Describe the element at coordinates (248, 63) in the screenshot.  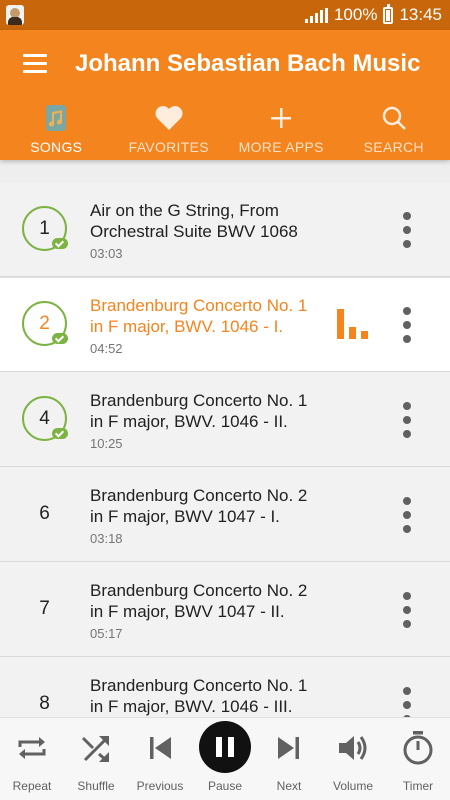
I see `app-title: Johann Sebastian Bach Music` at that location.